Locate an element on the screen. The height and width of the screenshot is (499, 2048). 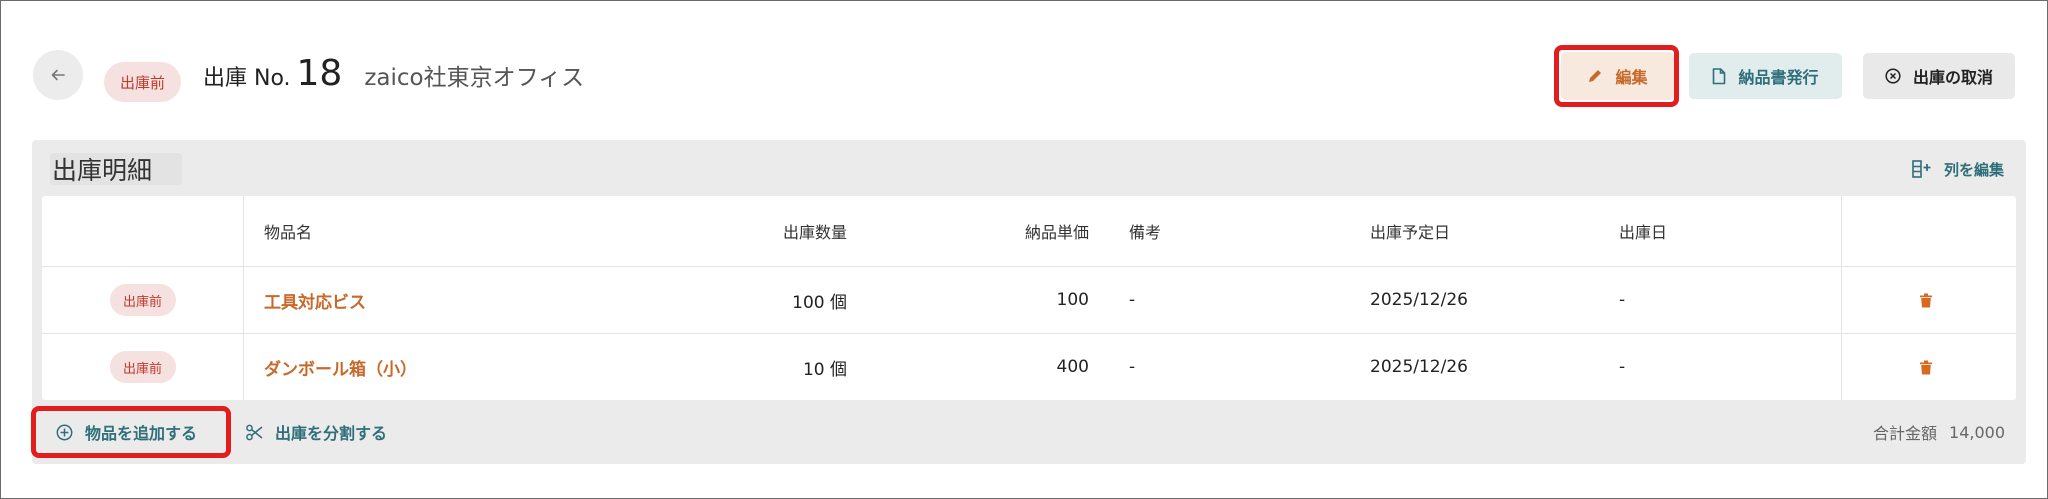
pencil-icon is located at coordinates (1595, 76).